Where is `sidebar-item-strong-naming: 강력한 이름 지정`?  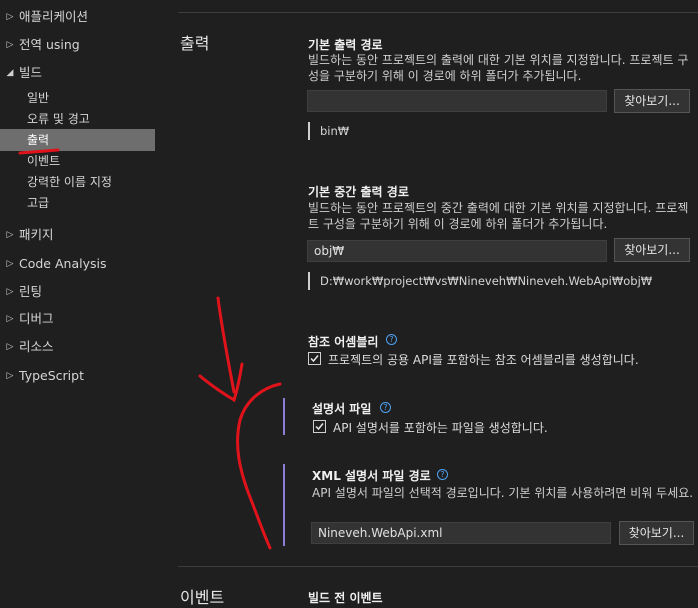 sidebar-item-strong-naming: 강력한 이름 지정 is located at coordinates (75, 182).